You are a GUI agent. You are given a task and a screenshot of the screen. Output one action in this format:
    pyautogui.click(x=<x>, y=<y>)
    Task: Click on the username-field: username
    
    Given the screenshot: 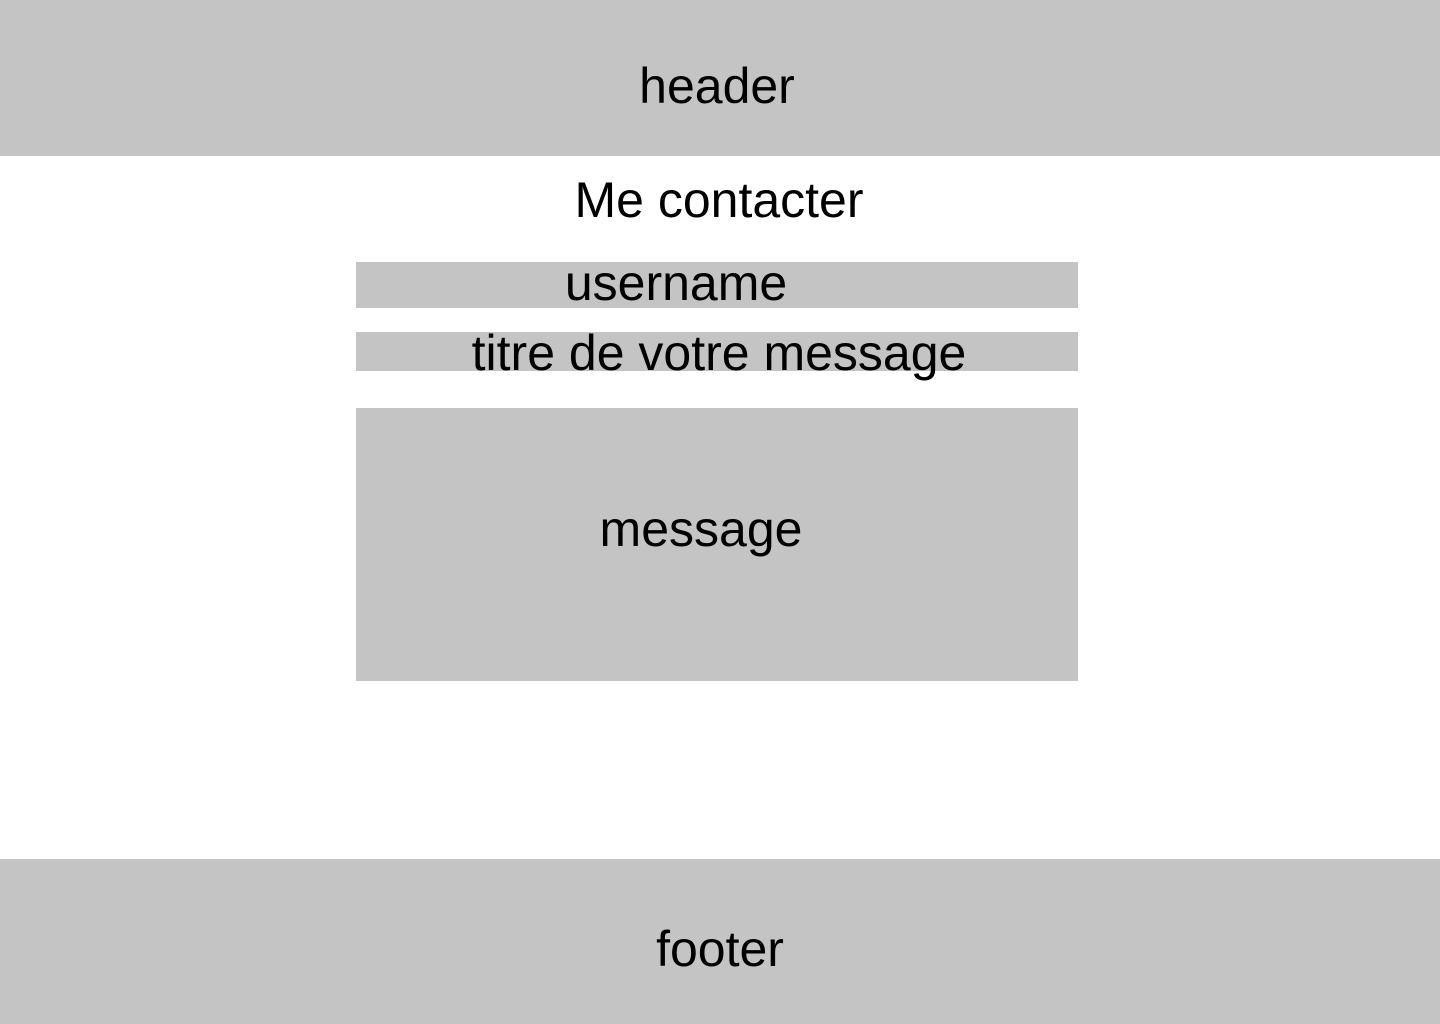 What is the action you would take?
    pyautogui.click(x=717, y=283)
    